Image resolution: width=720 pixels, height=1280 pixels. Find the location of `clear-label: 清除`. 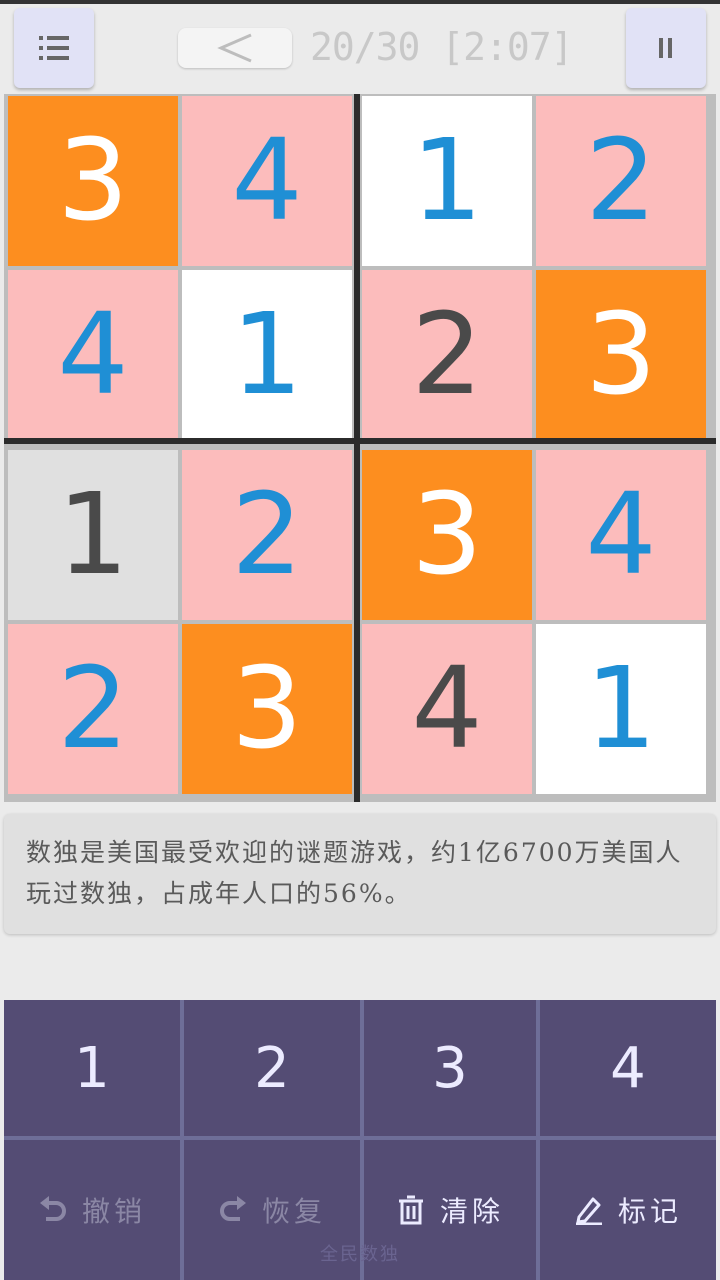

clear-label: 清除 is located at coordinates (471, 1211).